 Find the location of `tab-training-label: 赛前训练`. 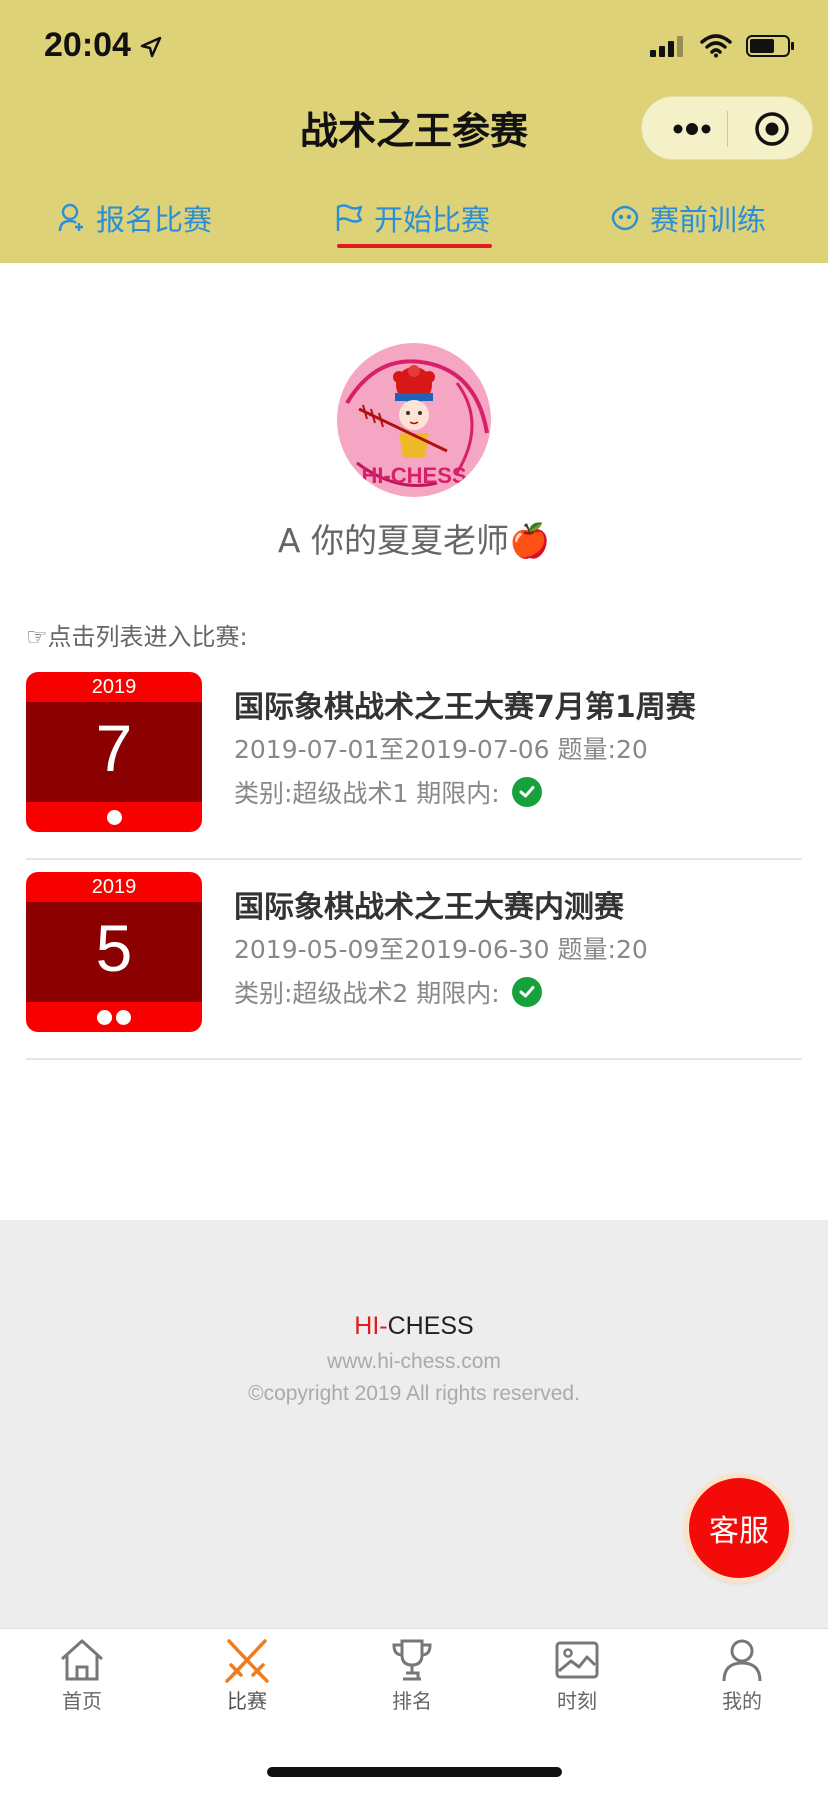

tab-training-label: 赛前训练 is located at coordinates (708, 220).